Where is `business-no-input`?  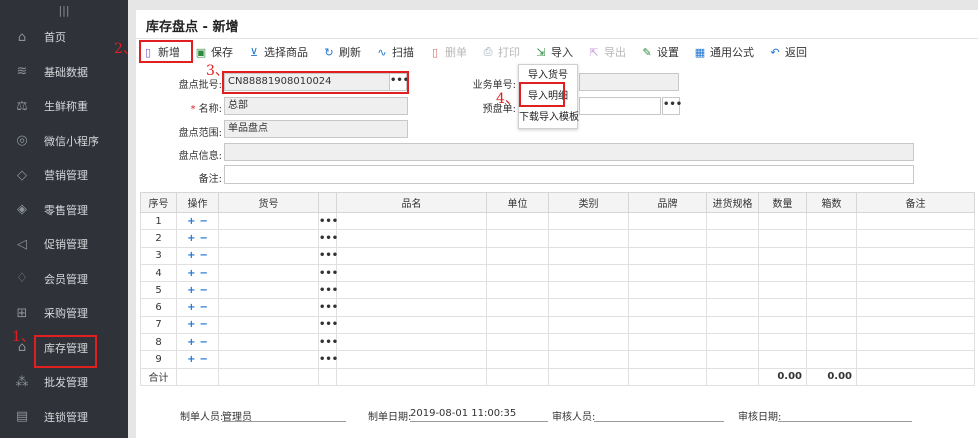
business-no-input is located at coordinates (629, 82).